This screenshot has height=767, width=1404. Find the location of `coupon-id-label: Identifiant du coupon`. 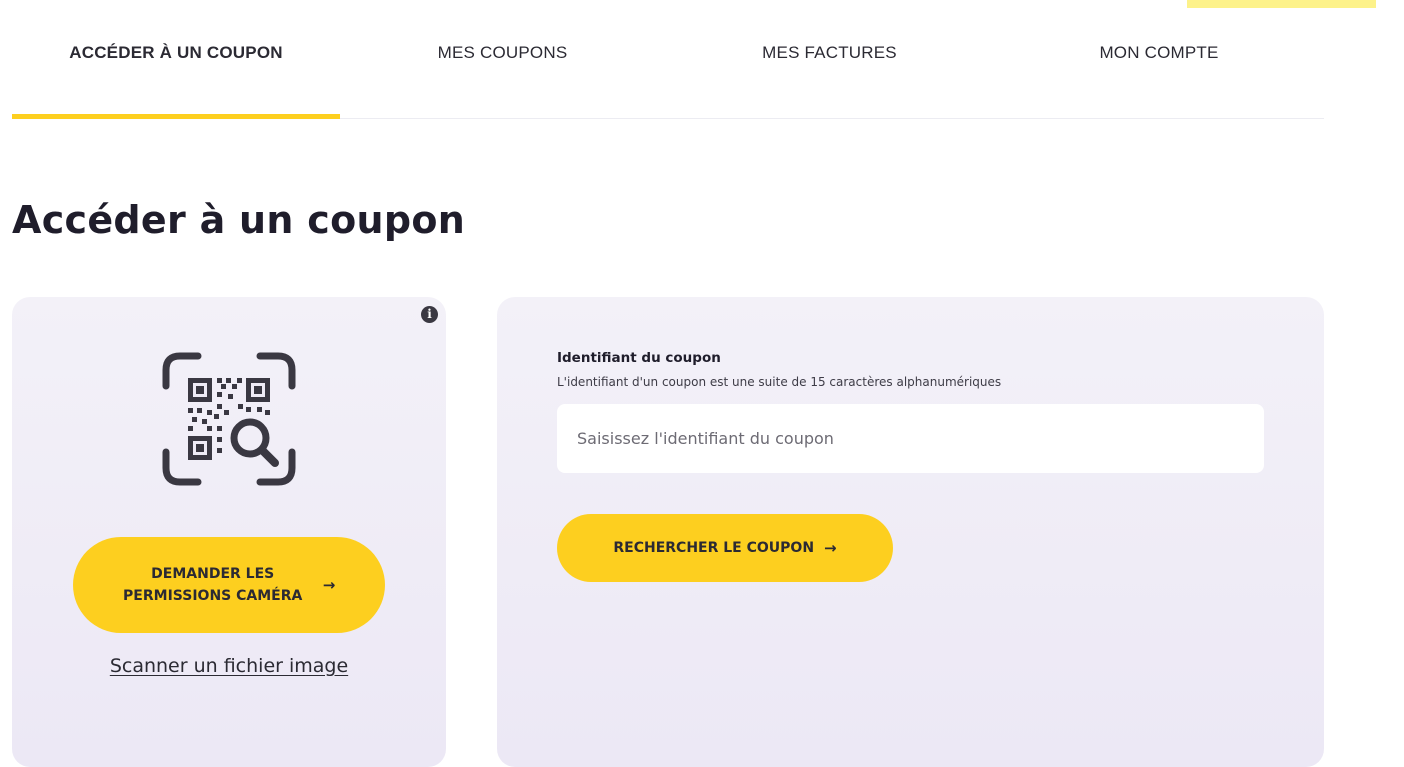

coupon-id-label: Identifiant du coupon is located at coordinates (639, 358).